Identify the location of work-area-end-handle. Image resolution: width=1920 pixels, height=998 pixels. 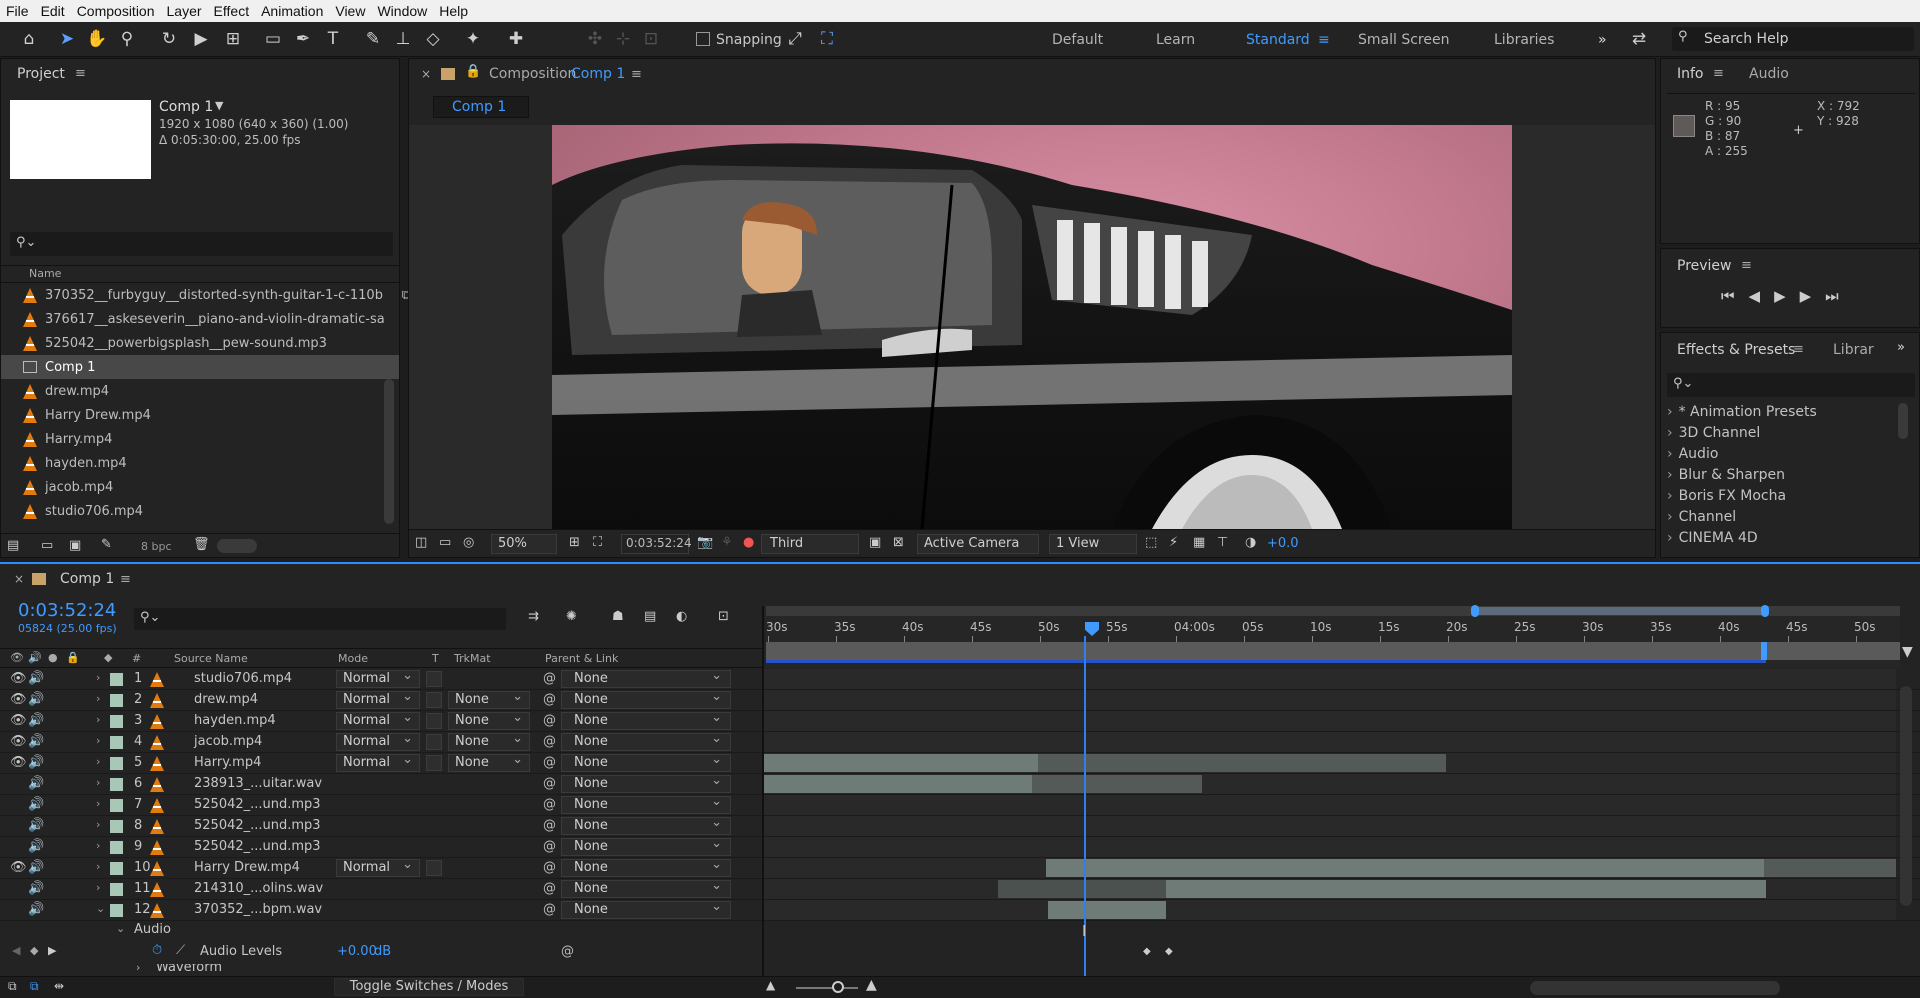
(1764, 651).